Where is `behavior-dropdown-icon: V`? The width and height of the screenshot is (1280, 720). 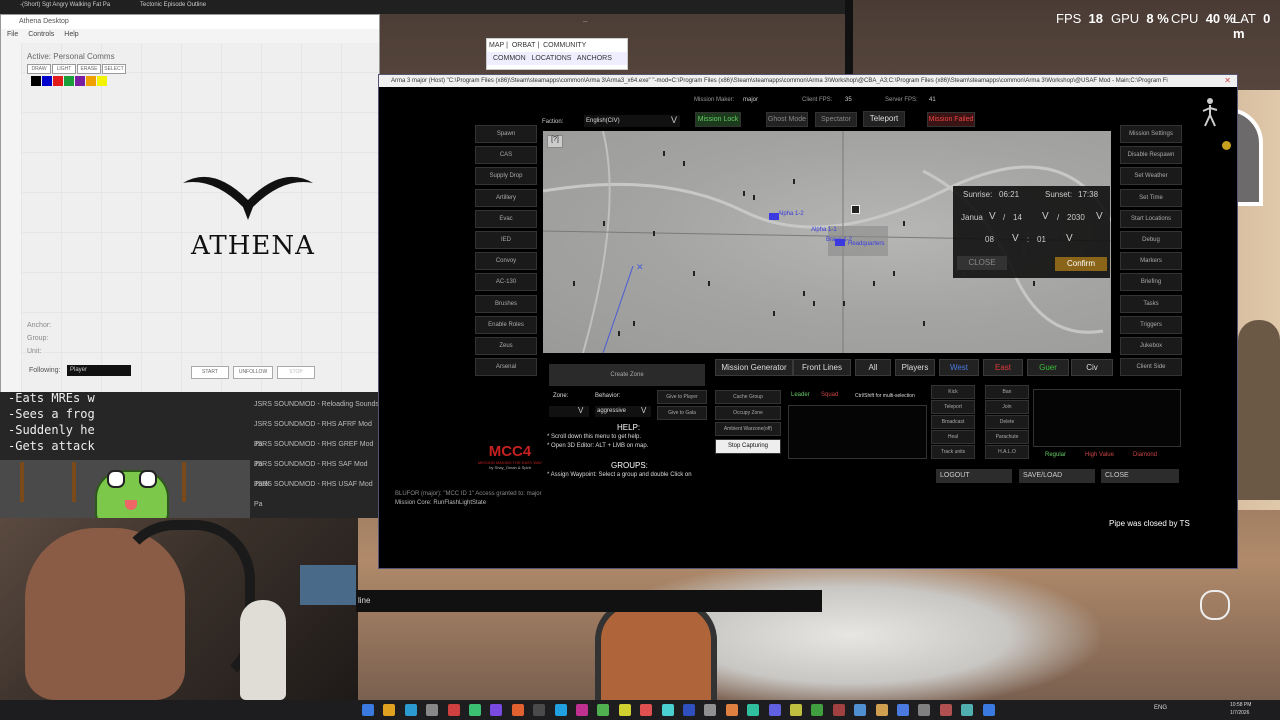
behavior-dropdown-icon: V is located at coordinates (643, 410).